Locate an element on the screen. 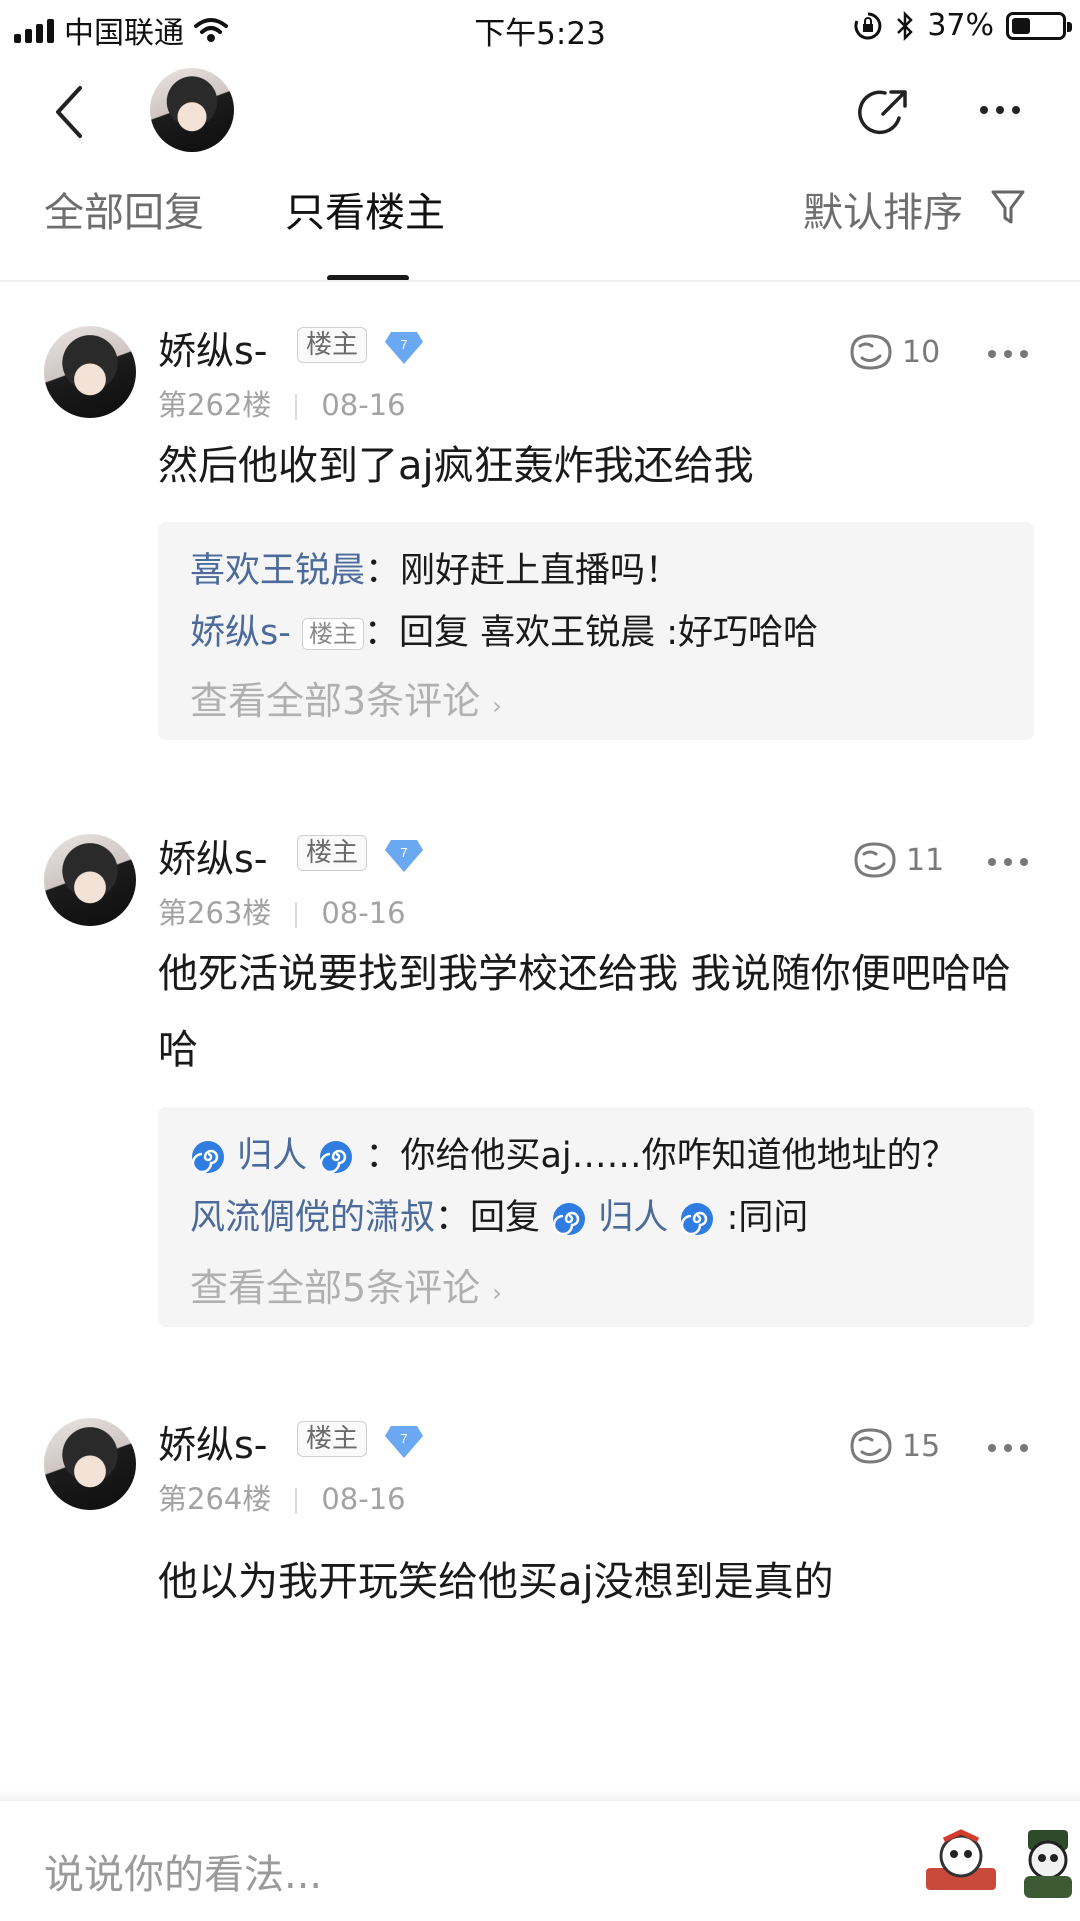 The width and height of the screenshot is (1080, 1921). mention-user: 归人 is located at coordinates (633, 1218).